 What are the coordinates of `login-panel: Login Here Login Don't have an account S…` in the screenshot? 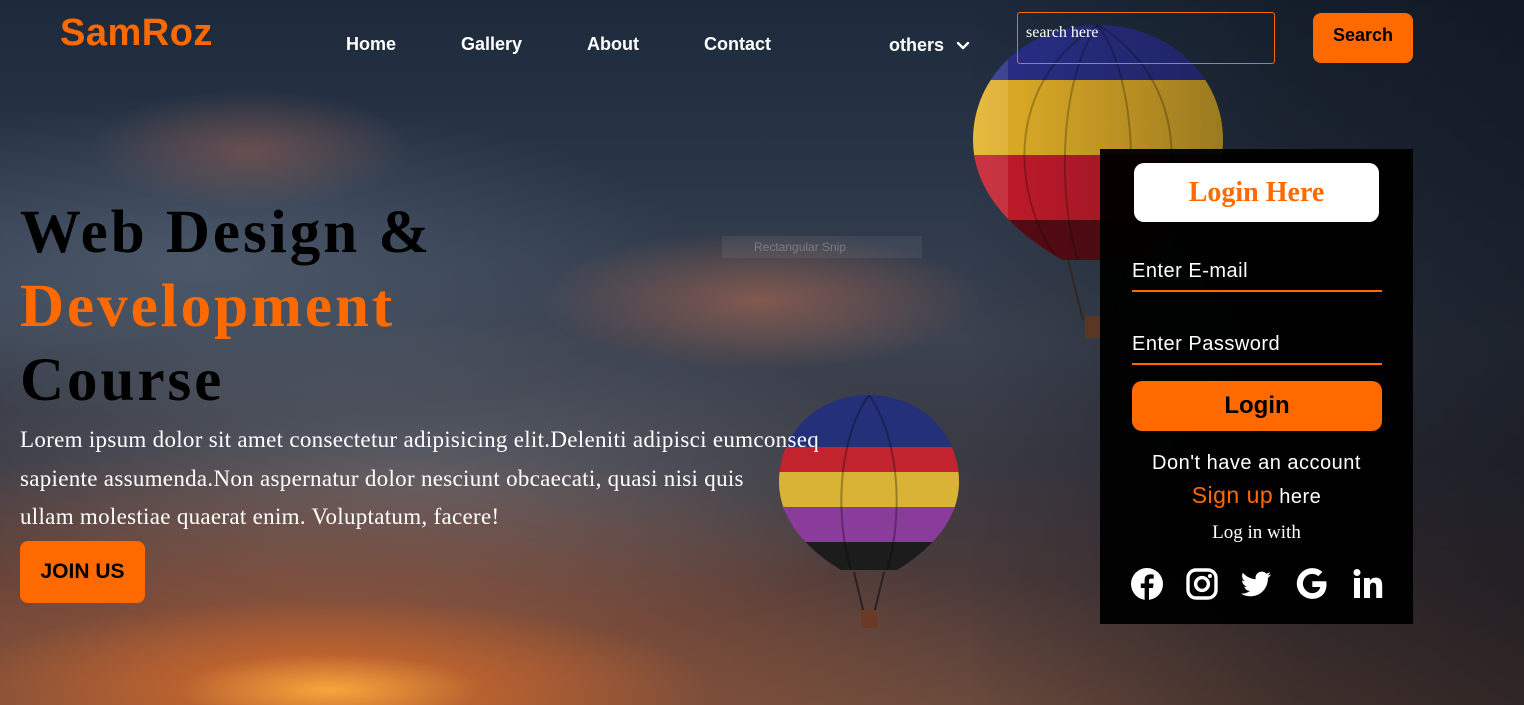 It's located at (1256, 386).